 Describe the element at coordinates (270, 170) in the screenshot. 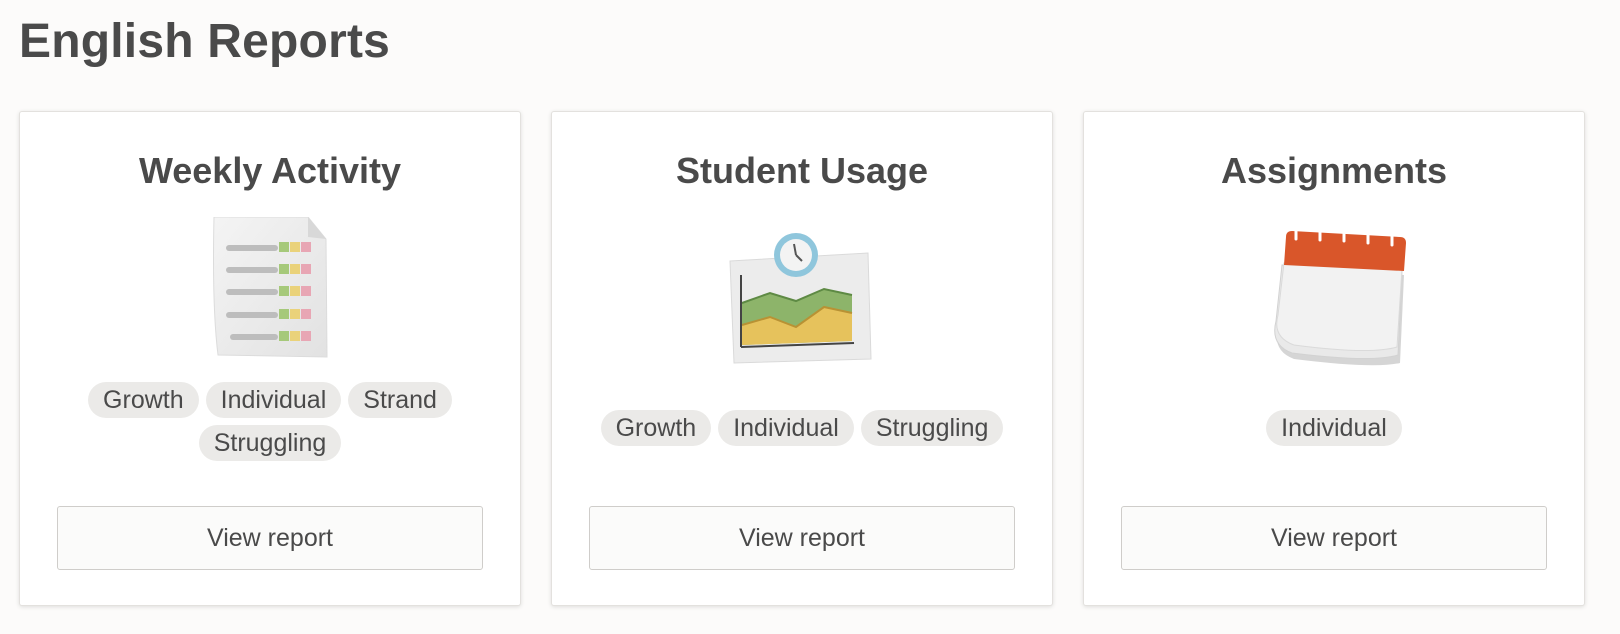

I see `card-title: Weekly Activity` at that location.